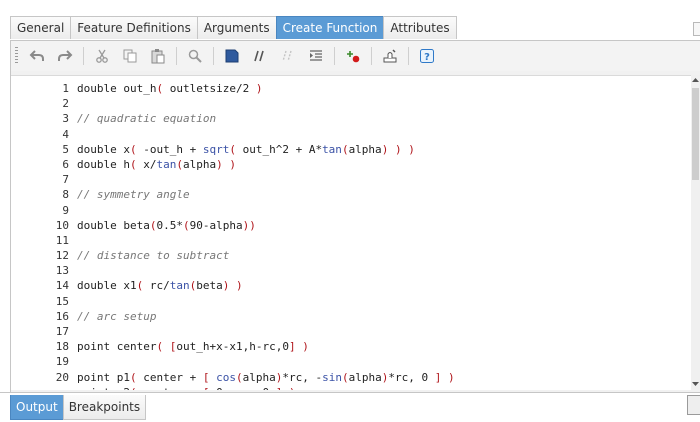  I want to click on code-line: 6 double h( x/tan(alpha) ), so click(351, 164).